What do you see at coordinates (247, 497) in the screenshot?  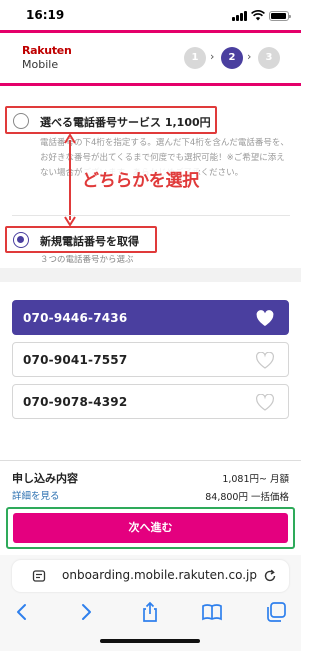 I see `one-time-price: 84,800円 一括価格` at bounding box center [247, 497].